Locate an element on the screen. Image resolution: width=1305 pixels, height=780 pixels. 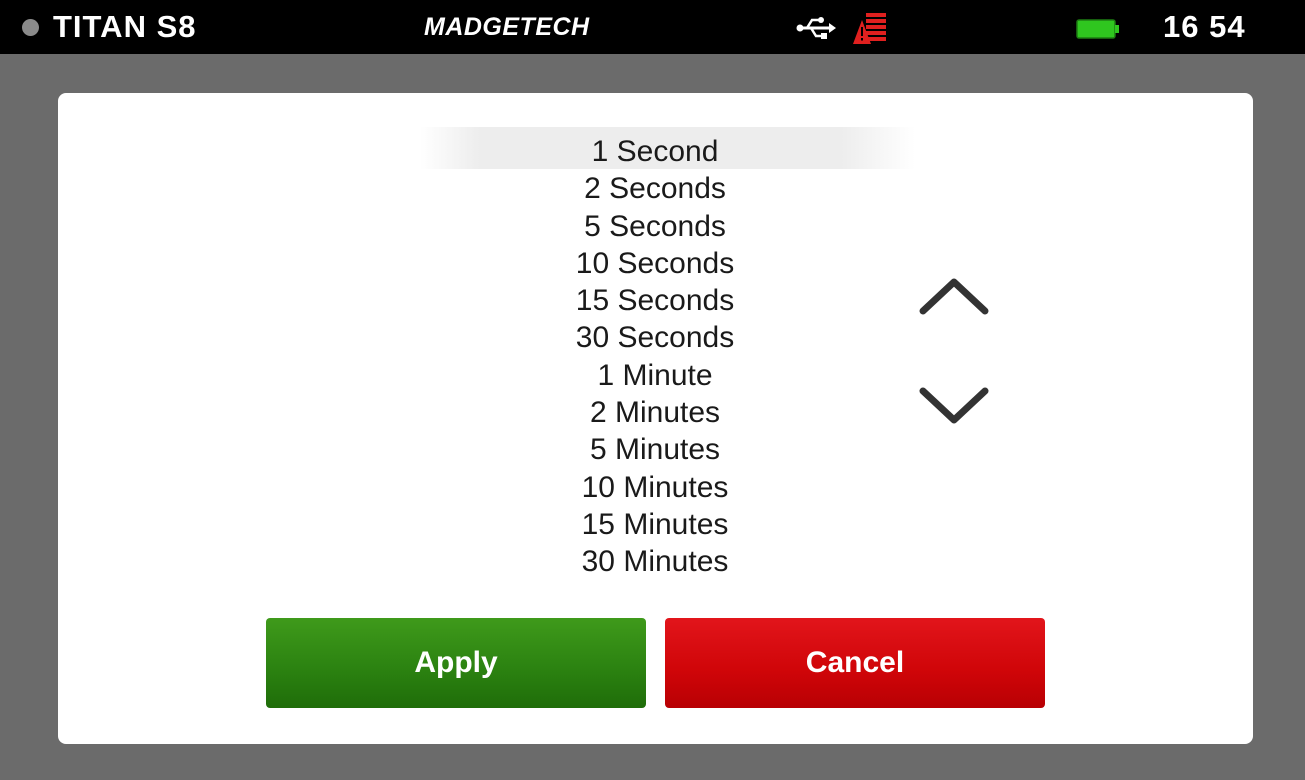
clock-time: 16 54 is located at coordinates (1204, 26).